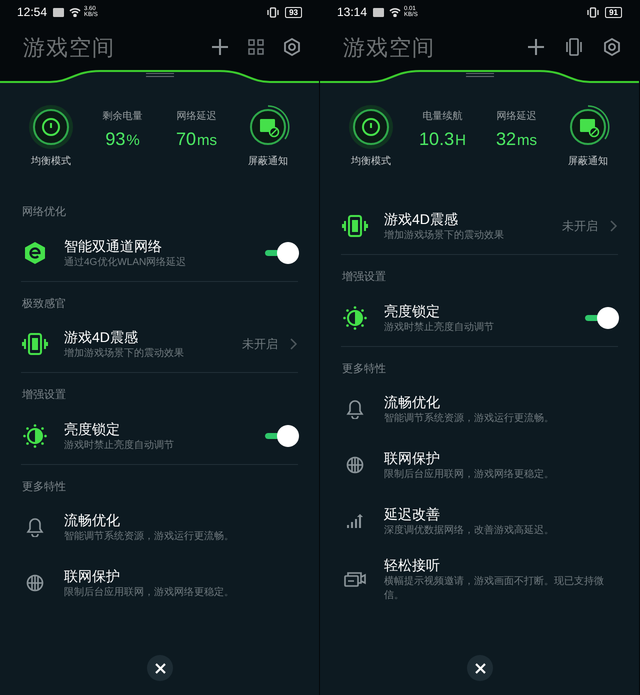  What do you see at coordinates (352, 12) in the screenshot?
I see `status-time: 13:14` at bounding box center [352, 12].